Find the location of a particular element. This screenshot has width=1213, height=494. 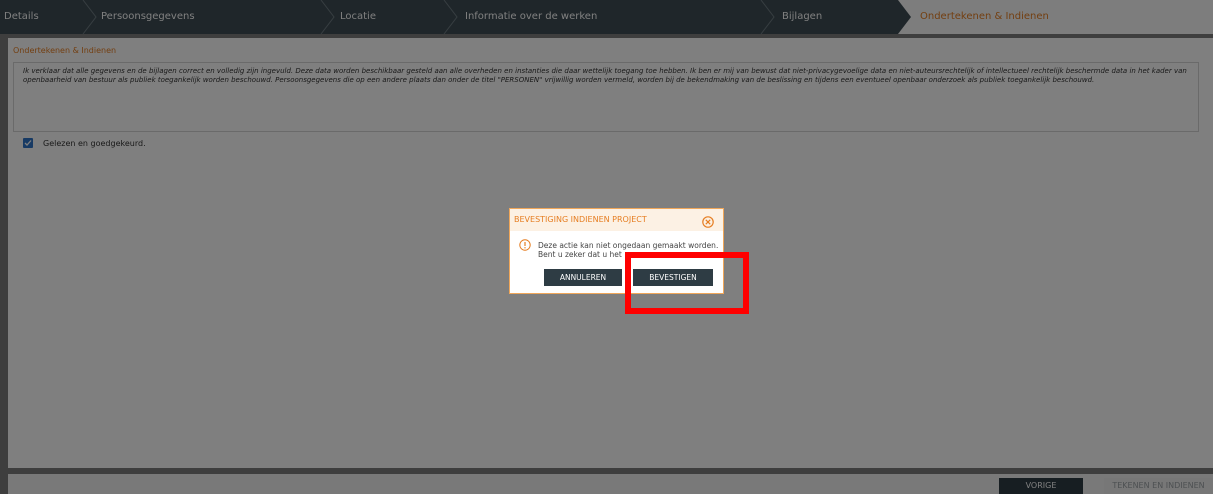

close-icon is located at coordinates (708, 222).